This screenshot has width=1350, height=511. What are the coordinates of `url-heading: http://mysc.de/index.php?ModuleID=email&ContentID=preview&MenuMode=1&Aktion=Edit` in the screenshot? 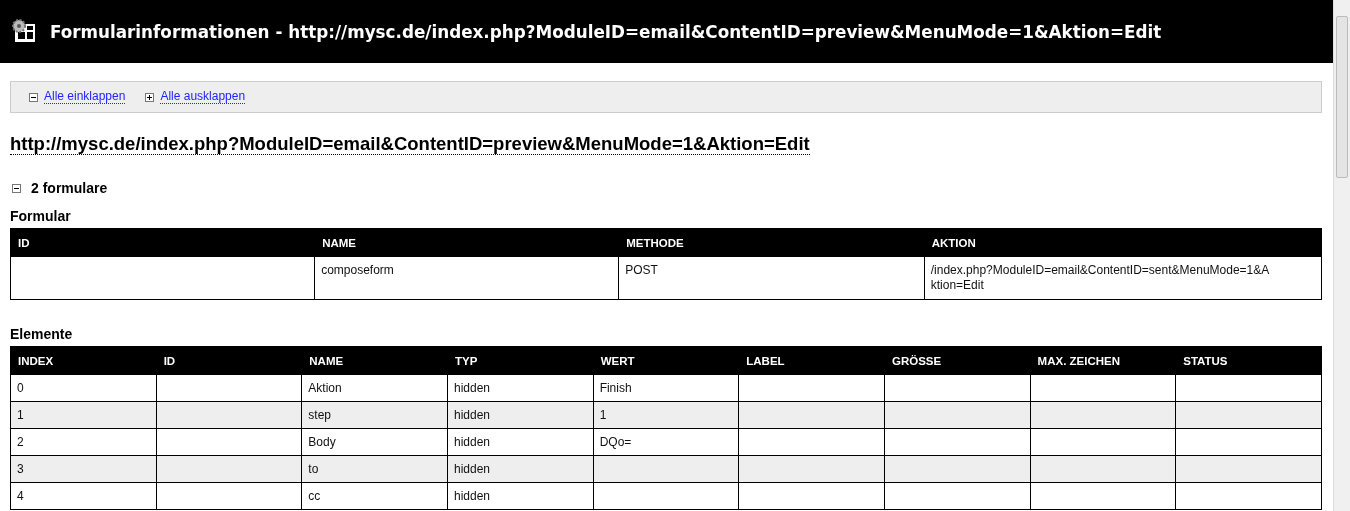 It's located at (410, 144).